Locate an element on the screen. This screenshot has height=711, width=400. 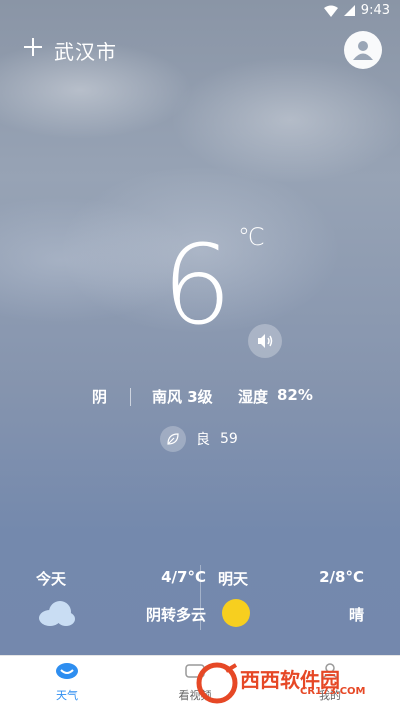
status-bar: 9:43 is located at coordinates (200, 11).